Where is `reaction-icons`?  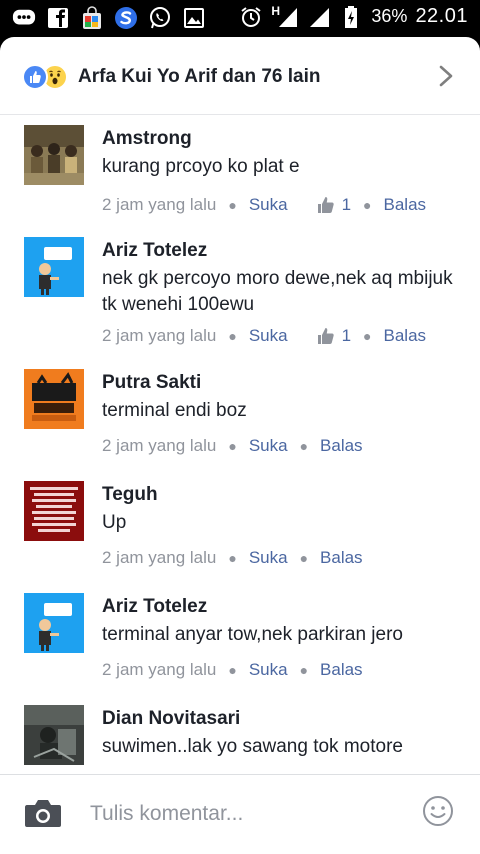
reaction-icons is located at coordinates (48, 77).